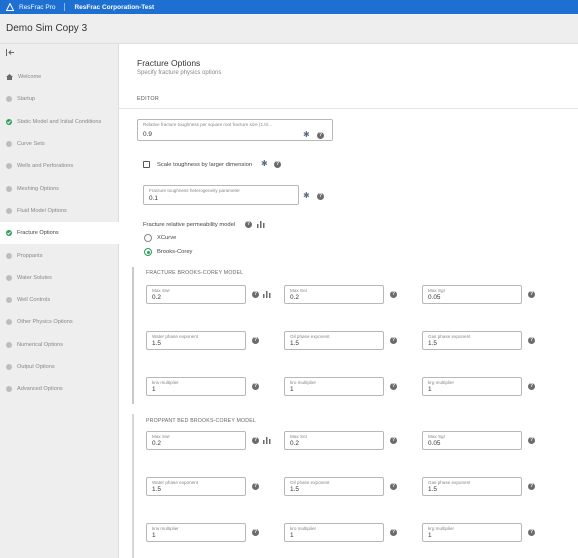 Image resolution: width=578 pixels, height=558 pixels. What do you see at coordinates (289, 29) in the screenshot?
I see `sim-header: Demo Sim Copy 3` at bounding box center [289, 29].